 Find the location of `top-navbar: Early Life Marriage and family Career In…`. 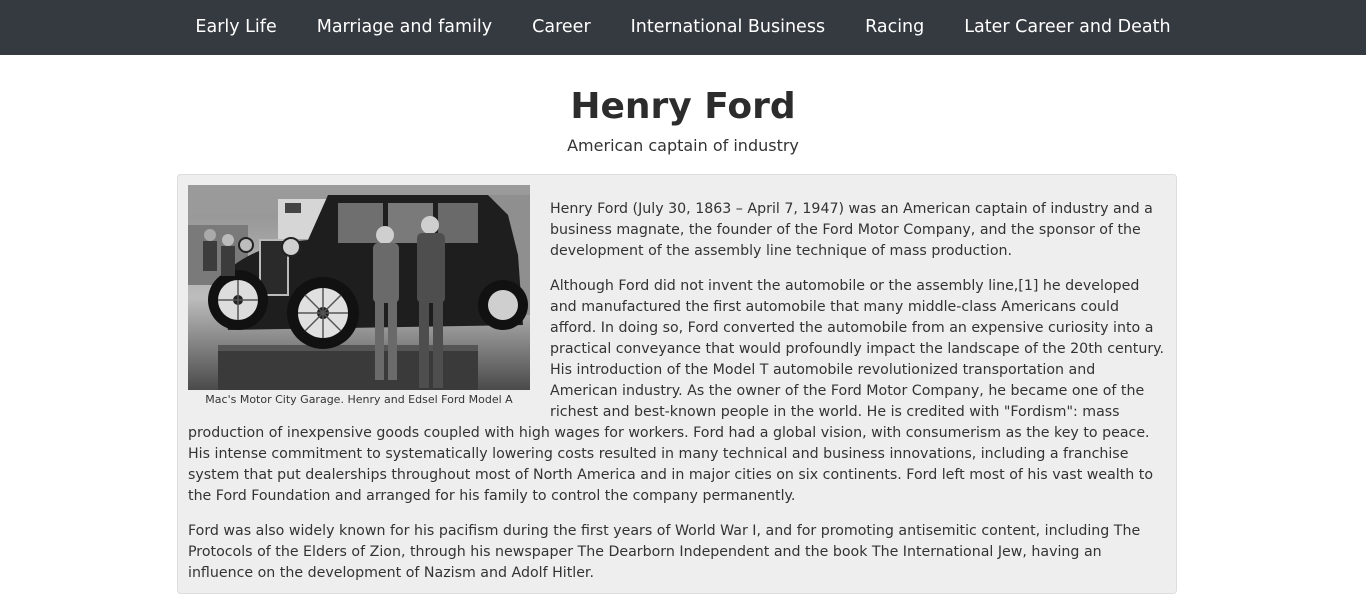

top-navbar: Early Life Marriage and family Career In… is located at coordinates (683, 27).